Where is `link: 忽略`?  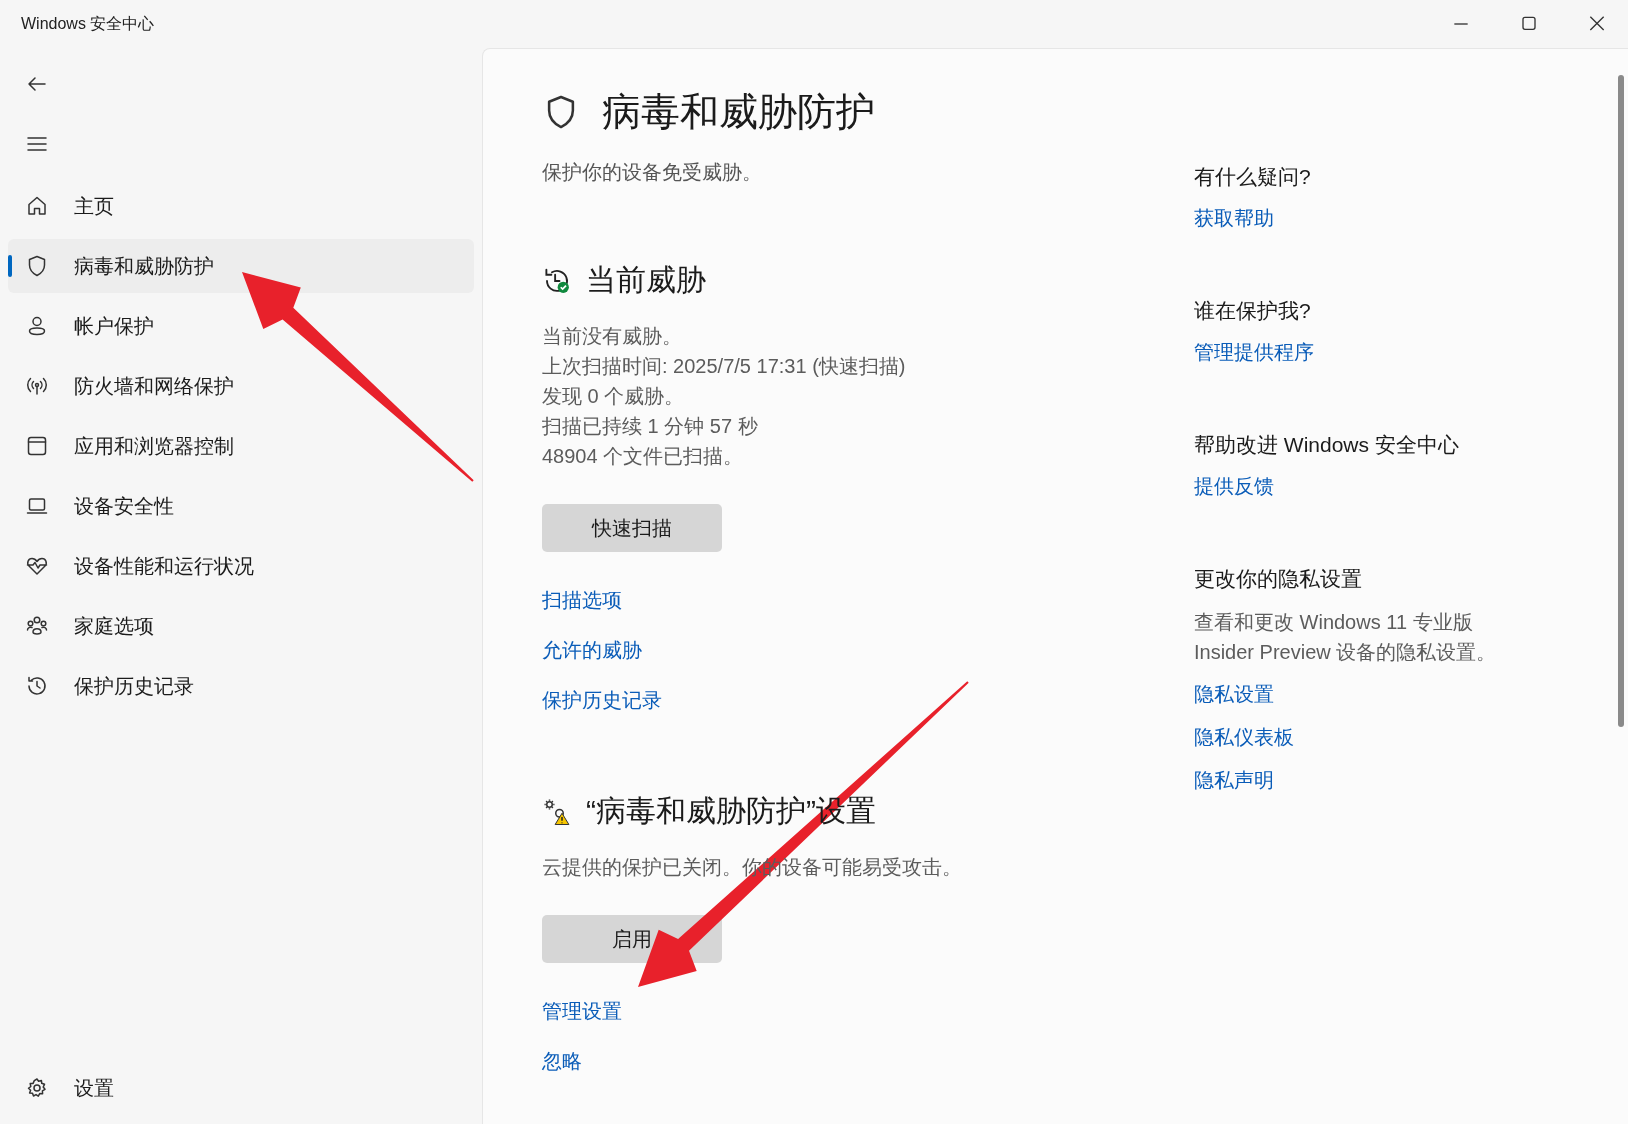
link: 忽略 is located at coordinates (562, 1061).